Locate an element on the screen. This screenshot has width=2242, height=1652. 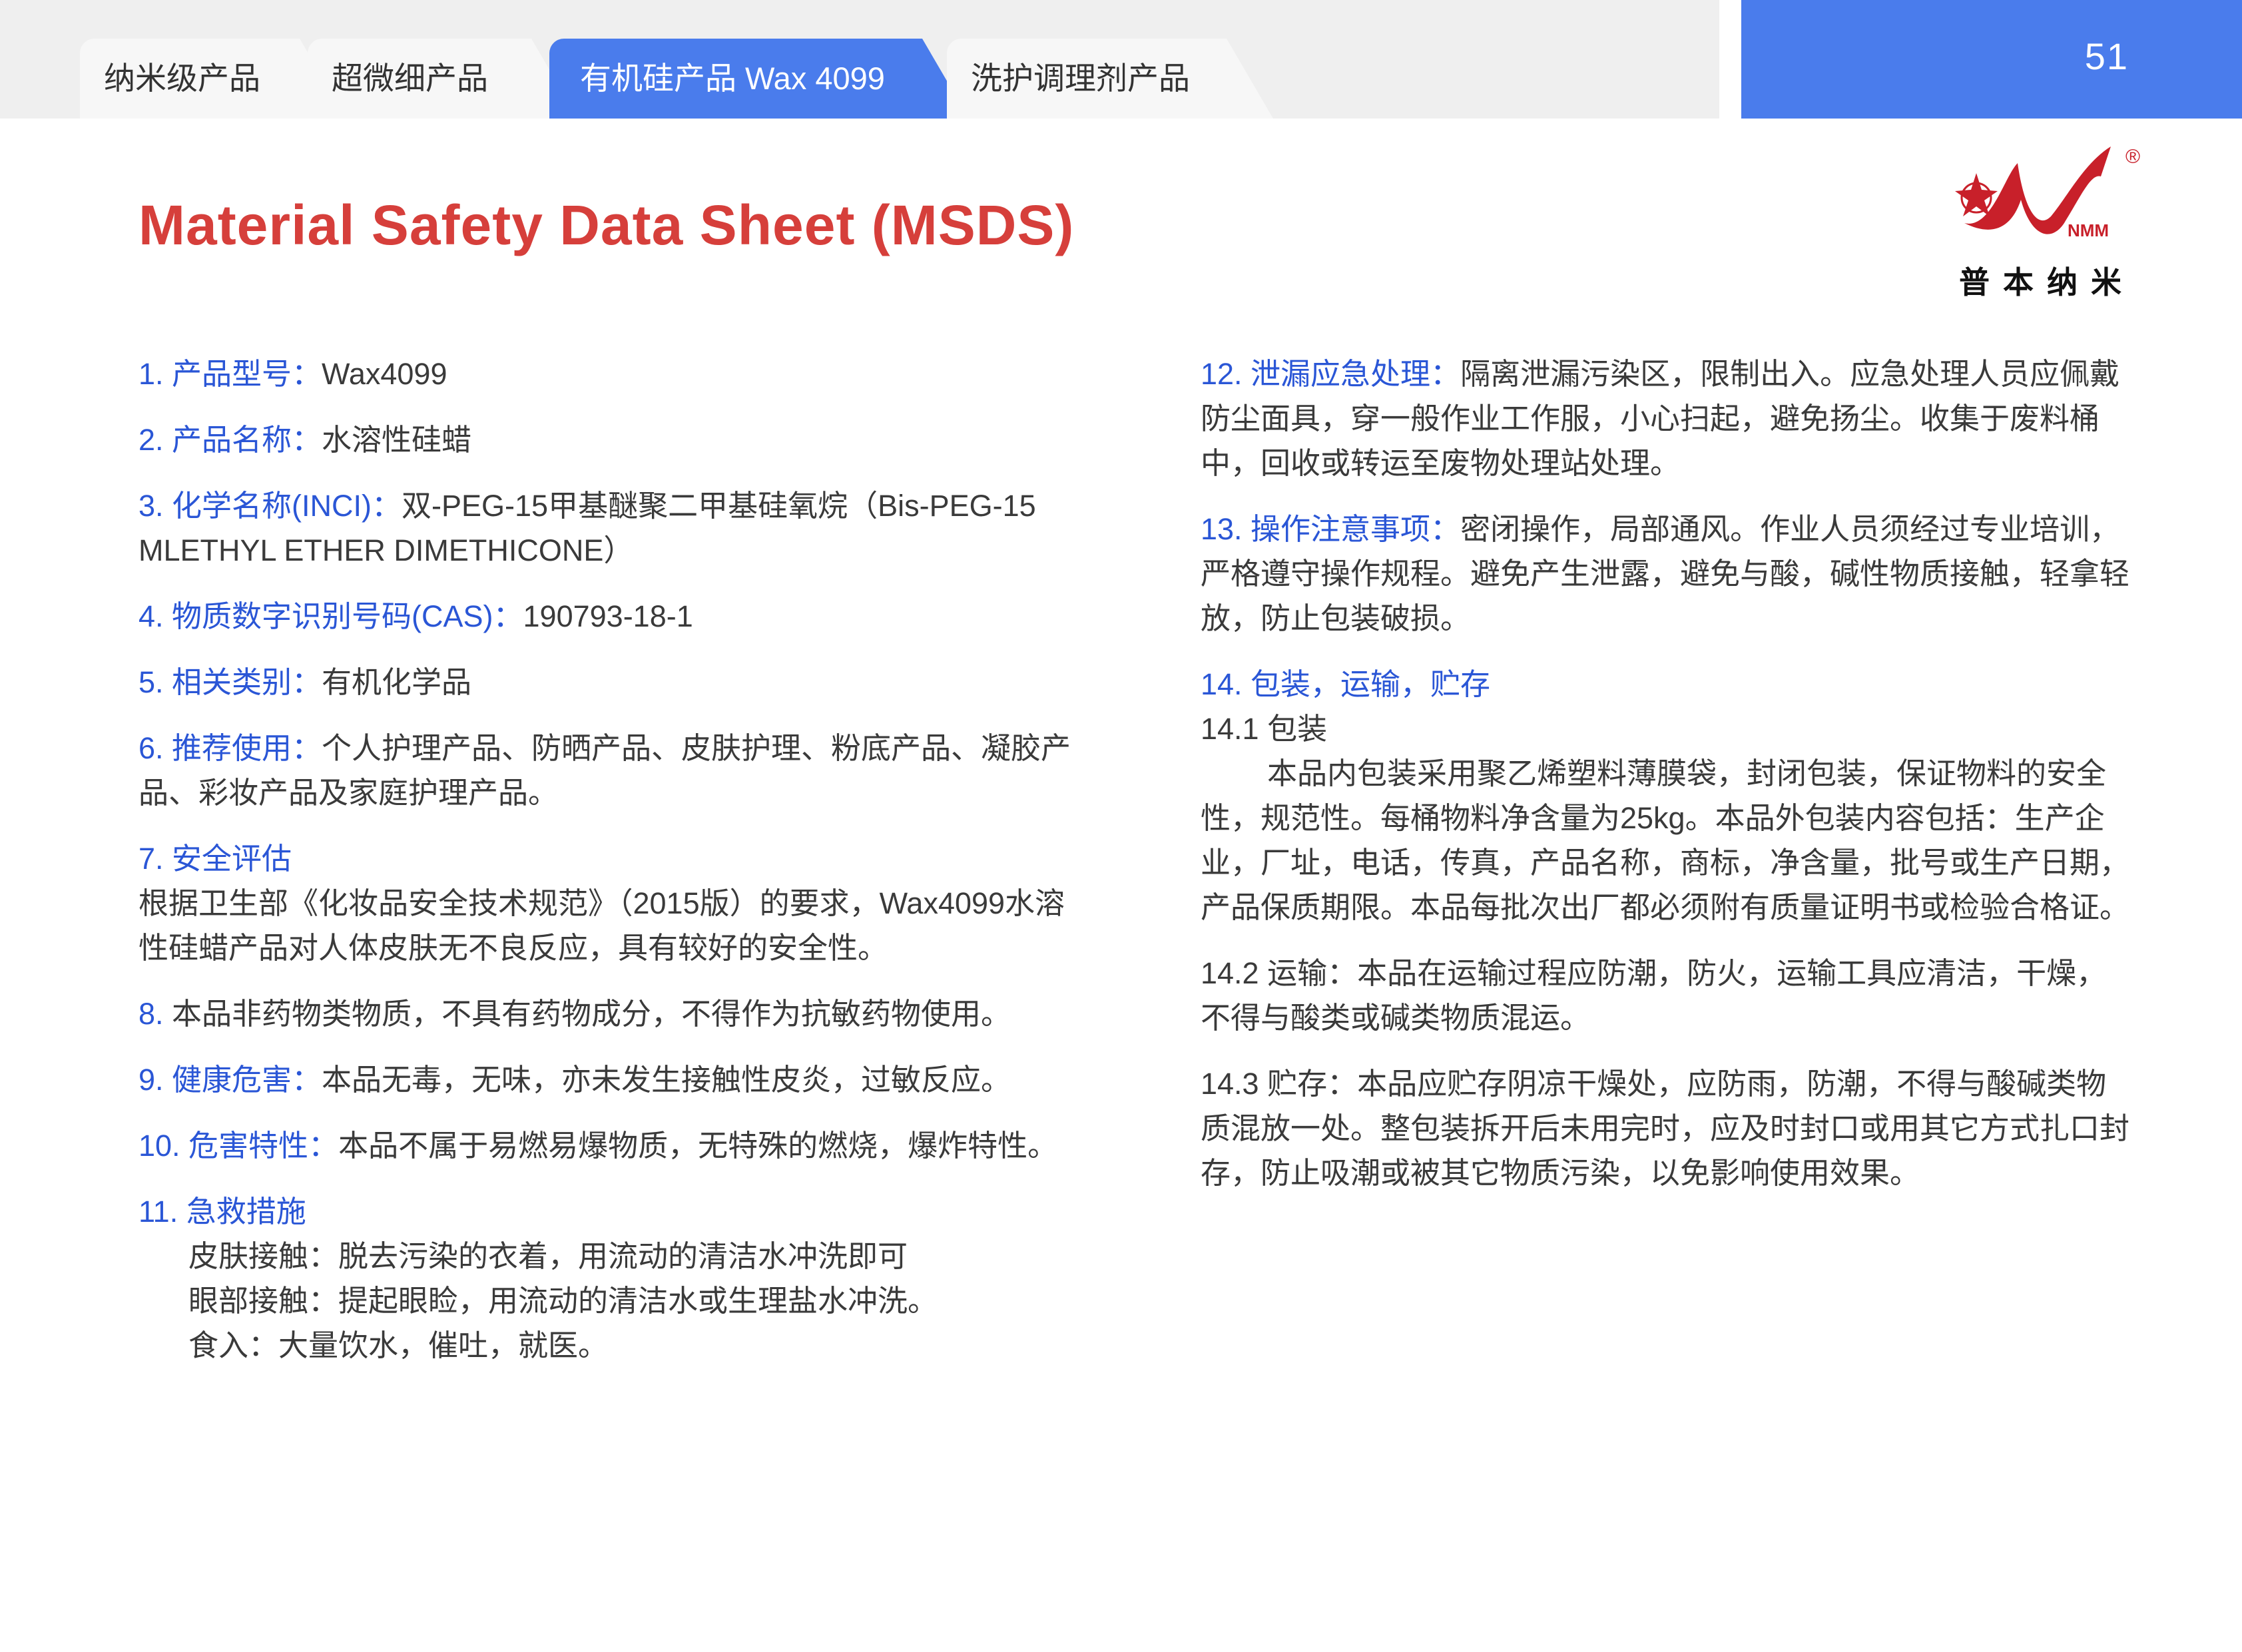
item-product-model: 1. 产品型号：Wax4099 is located at coordinates (293, 374).